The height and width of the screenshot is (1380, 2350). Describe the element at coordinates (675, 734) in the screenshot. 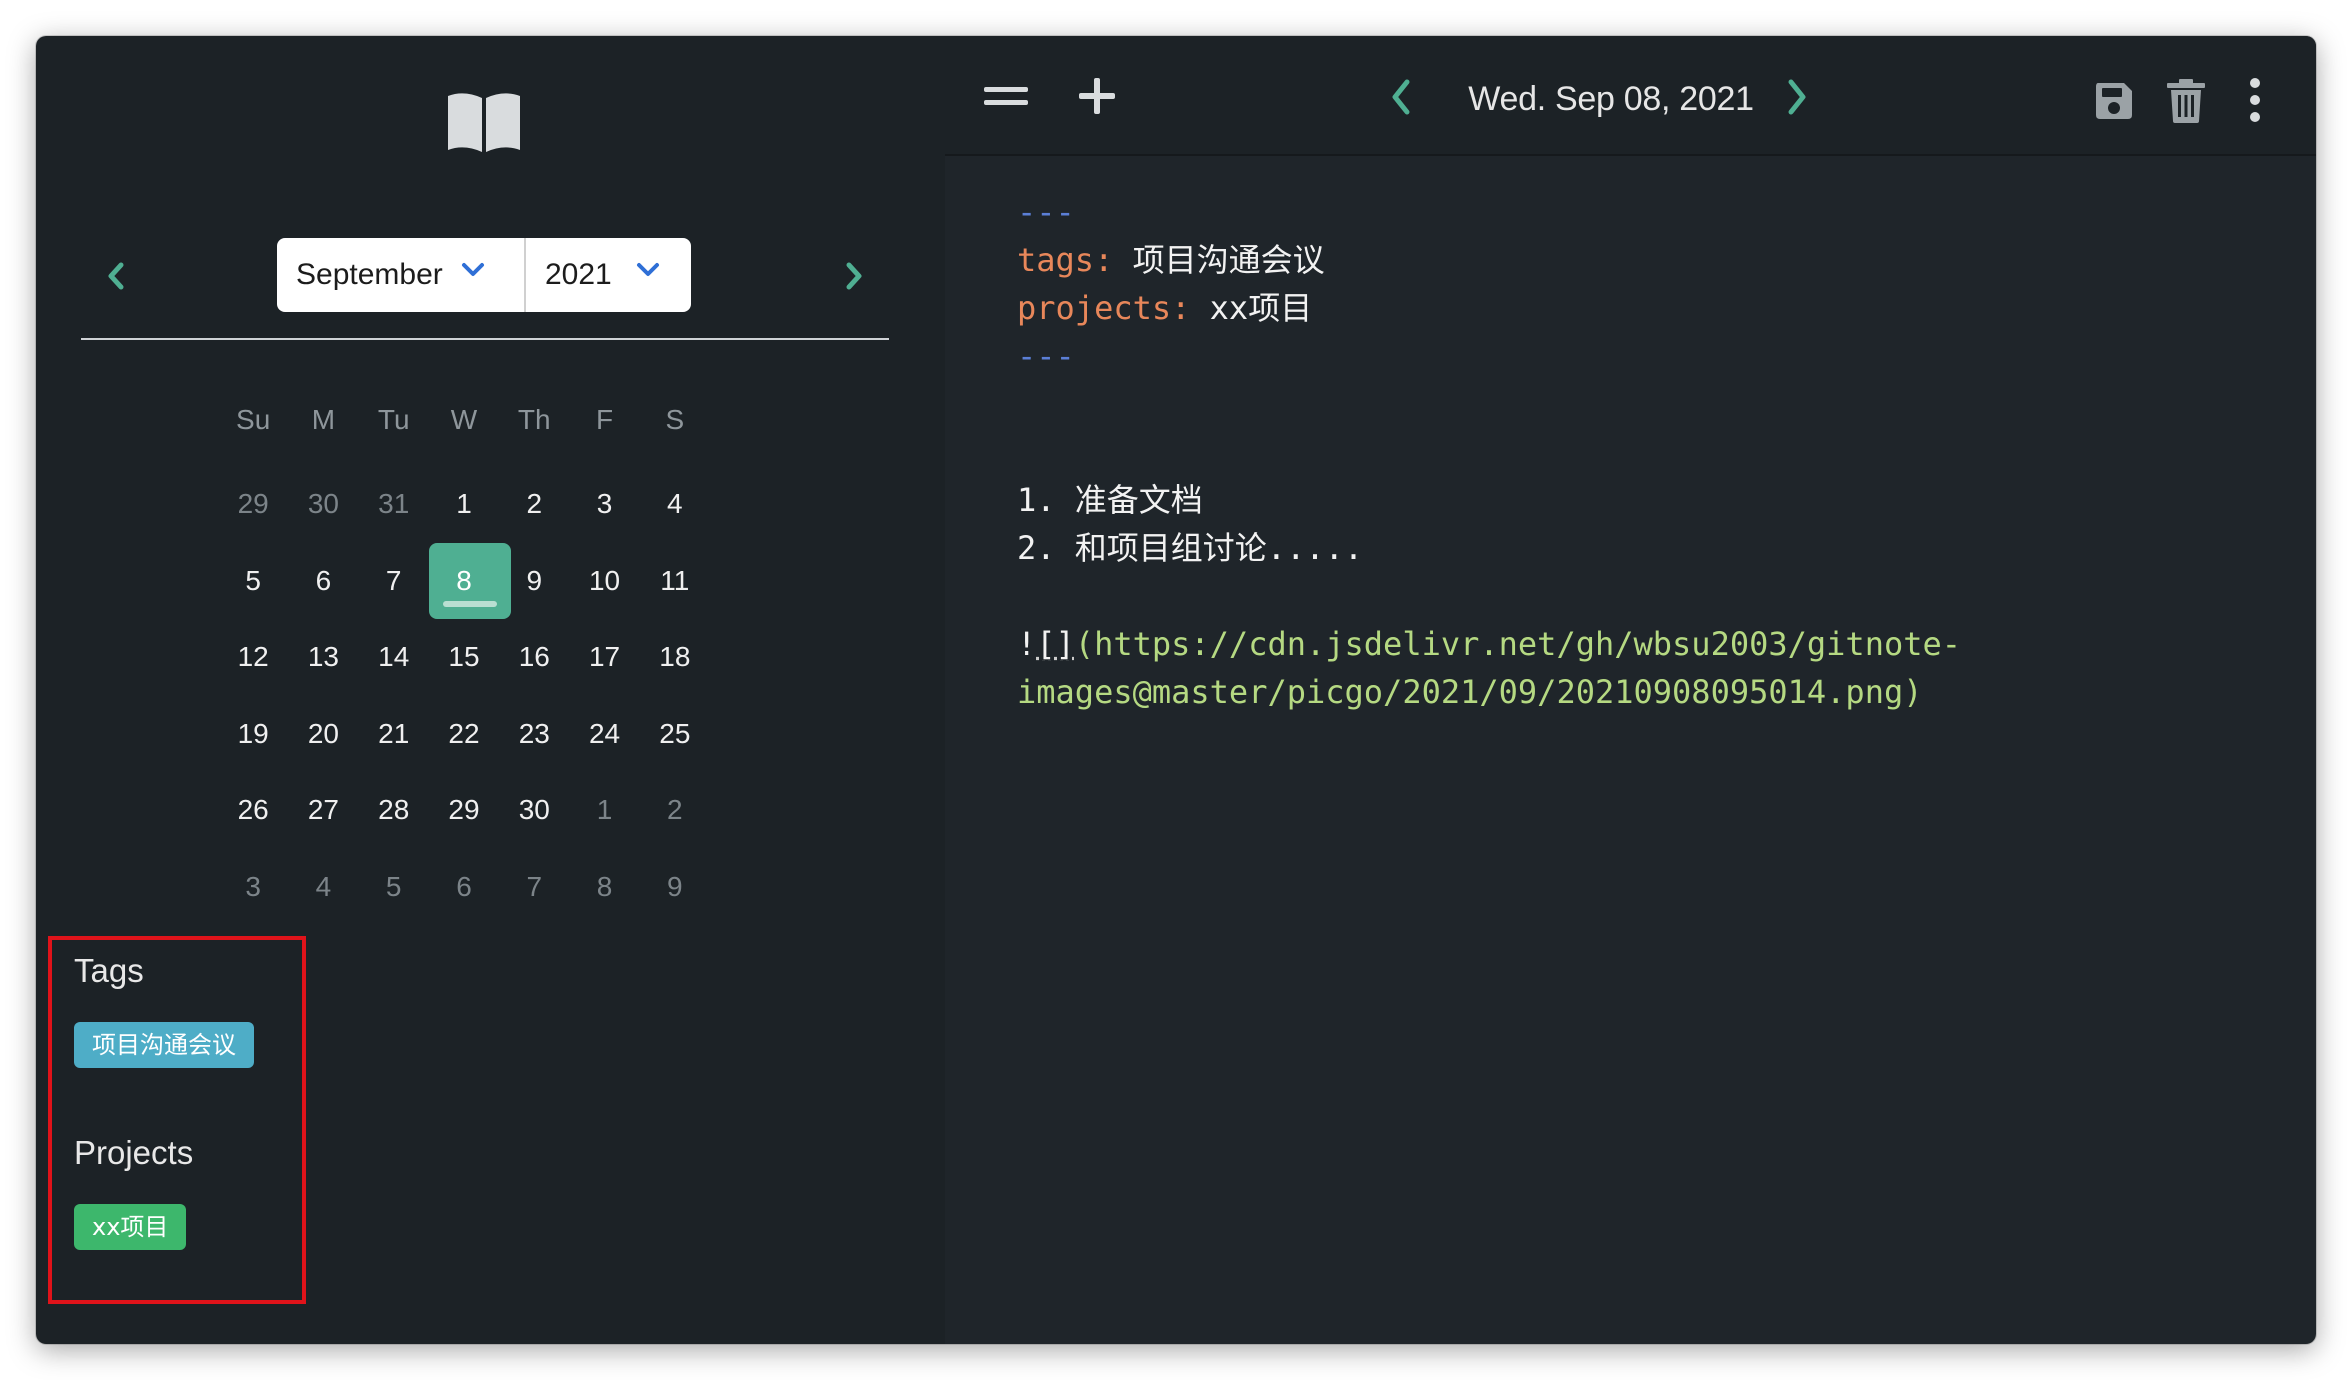

I see `calendar-day: 25` at that location.